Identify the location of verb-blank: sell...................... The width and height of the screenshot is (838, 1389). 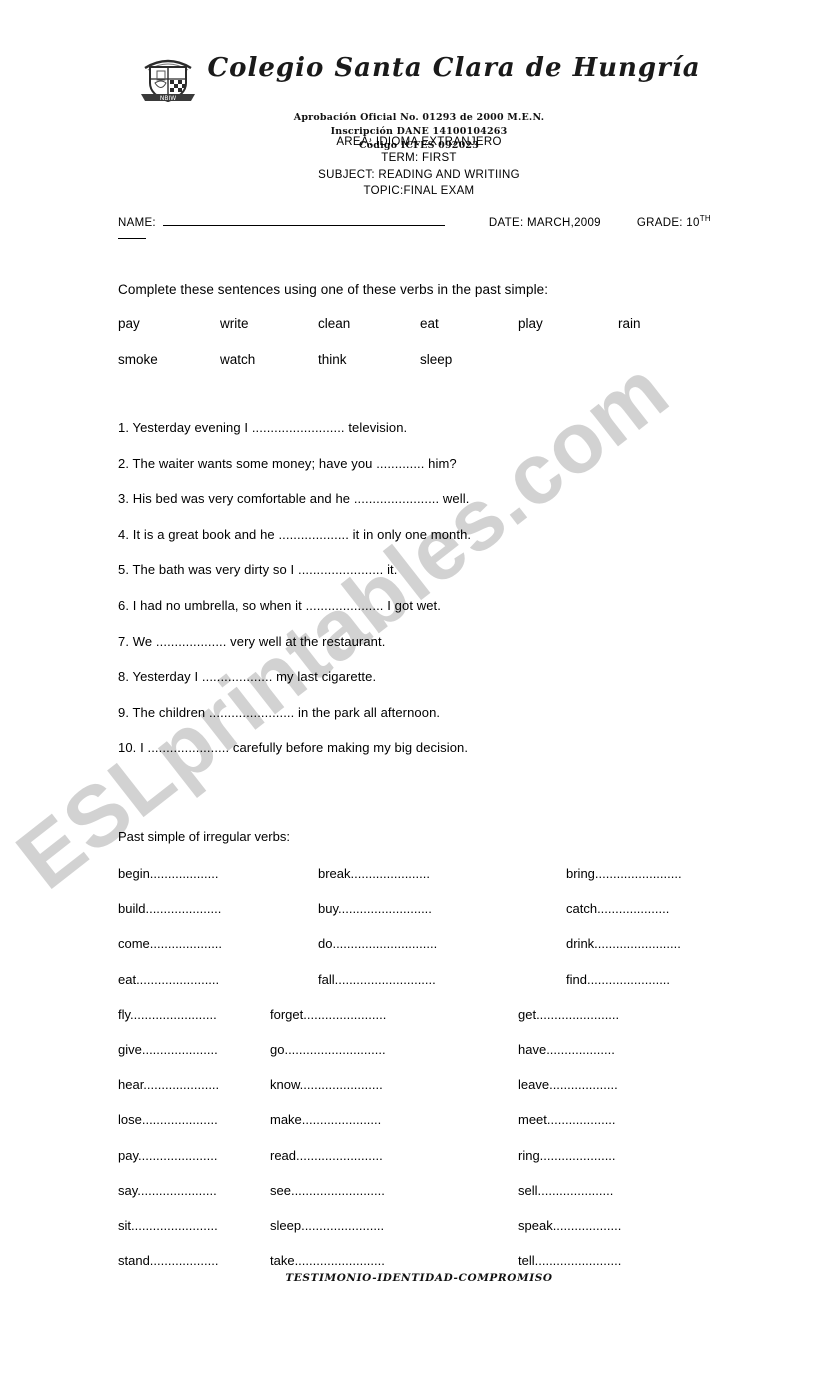
(566, 1190).